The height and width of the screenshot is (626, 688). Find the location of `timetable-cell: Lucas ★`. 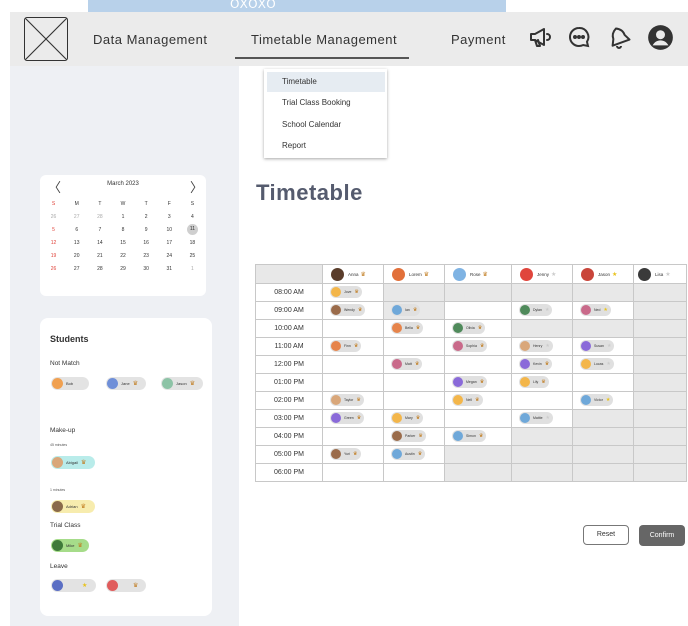

timetable-cell: Lucas ★ is located at coordinates (603, 364).